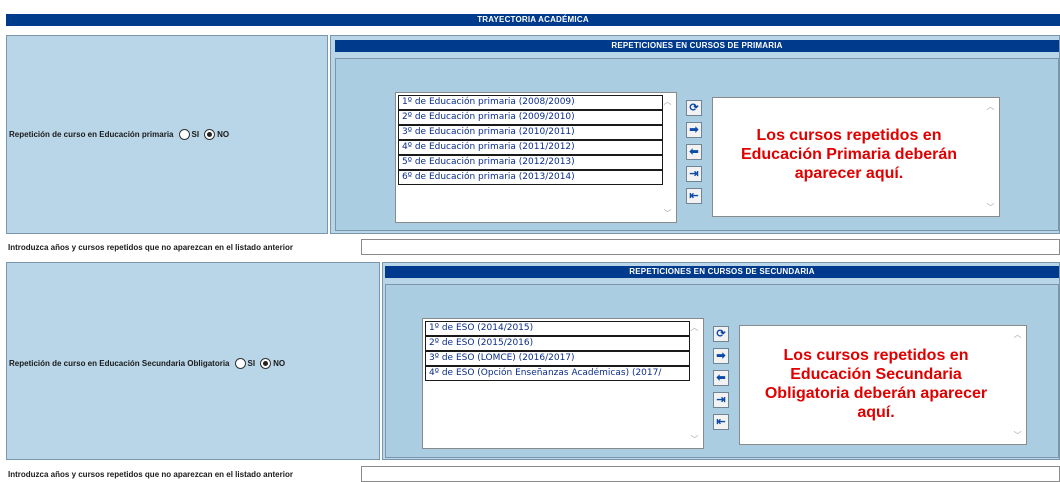 This screenshot has width=1060, height=482. What do you see at coordinates (223, 134) in the screenshot?
I see `primaria-radio-no-label: NO` at bounding box center [223, 134].